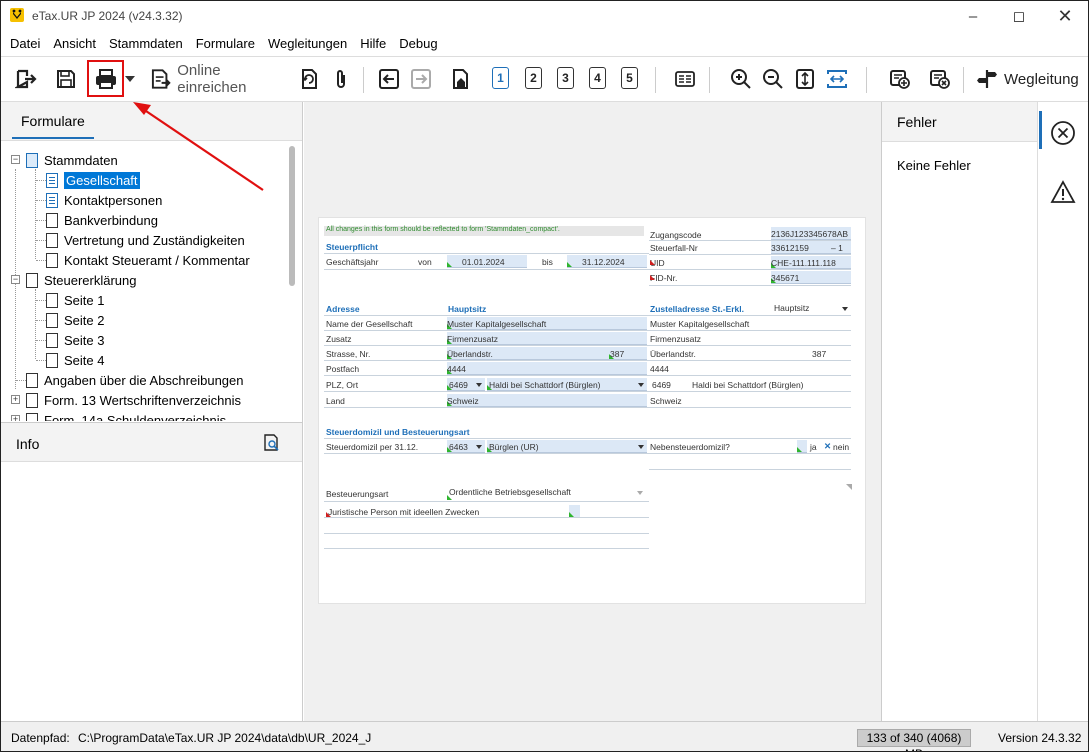 The height and width of the screenshot is (752, 1089). What do you see at coordinates (607, 261) in the screenshot?
I see `input-bis: 31.12.2024` at bounding box center [607, 261].